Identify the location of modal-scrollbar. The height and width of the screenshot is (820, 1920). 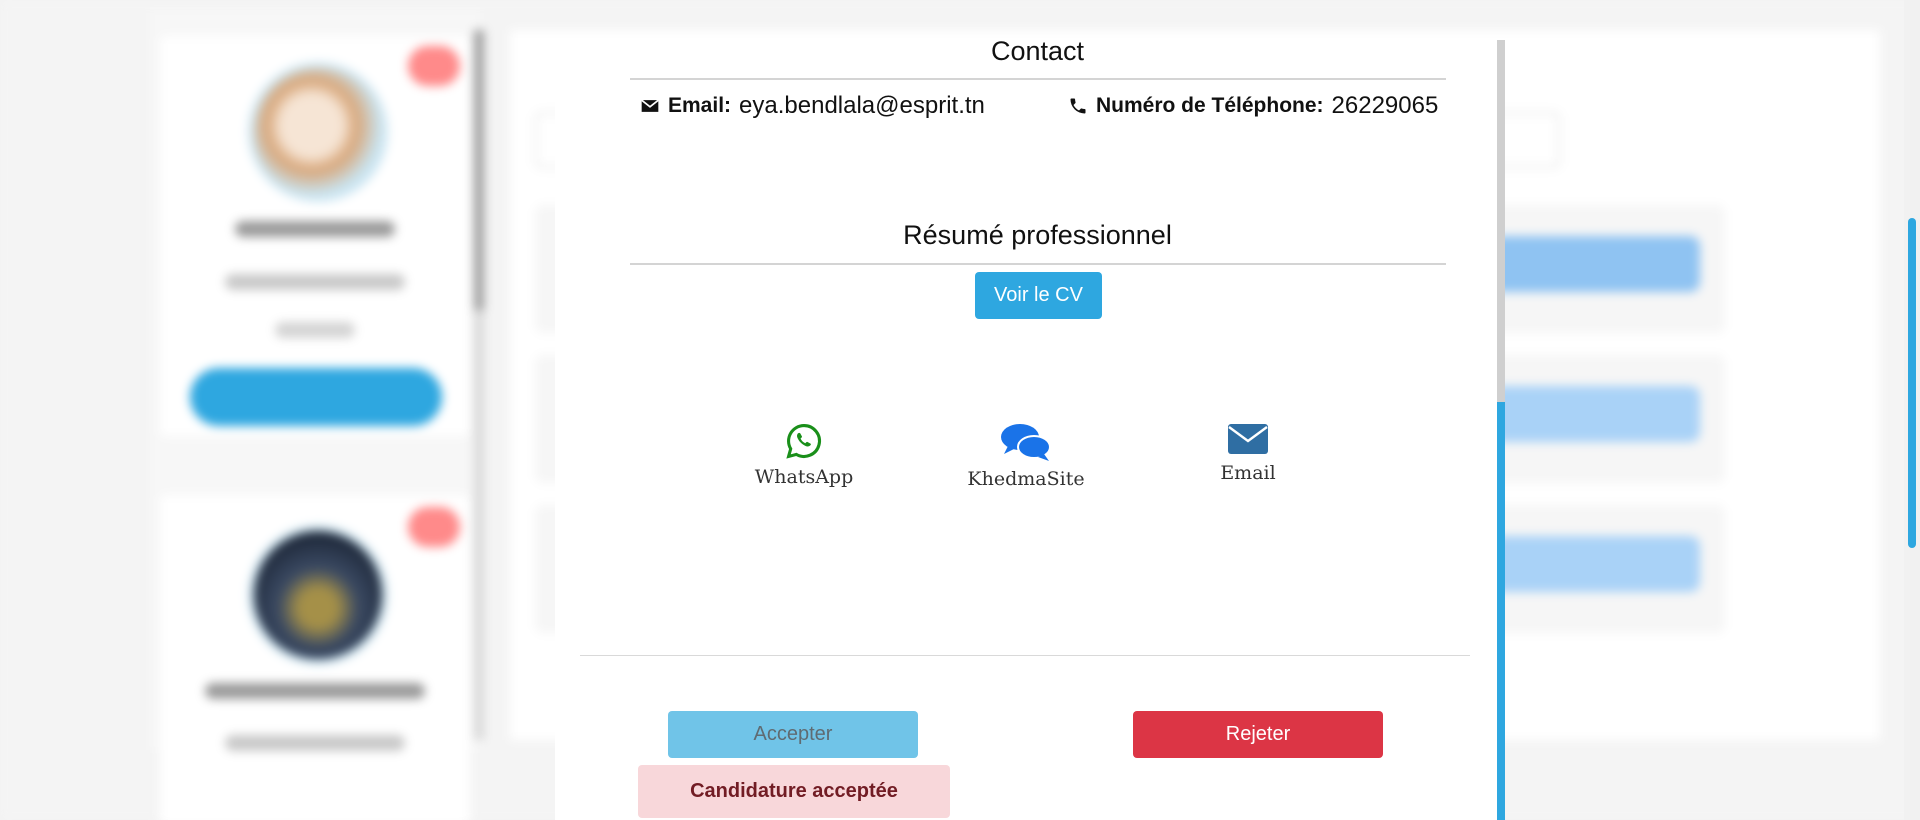
(1501, 430).